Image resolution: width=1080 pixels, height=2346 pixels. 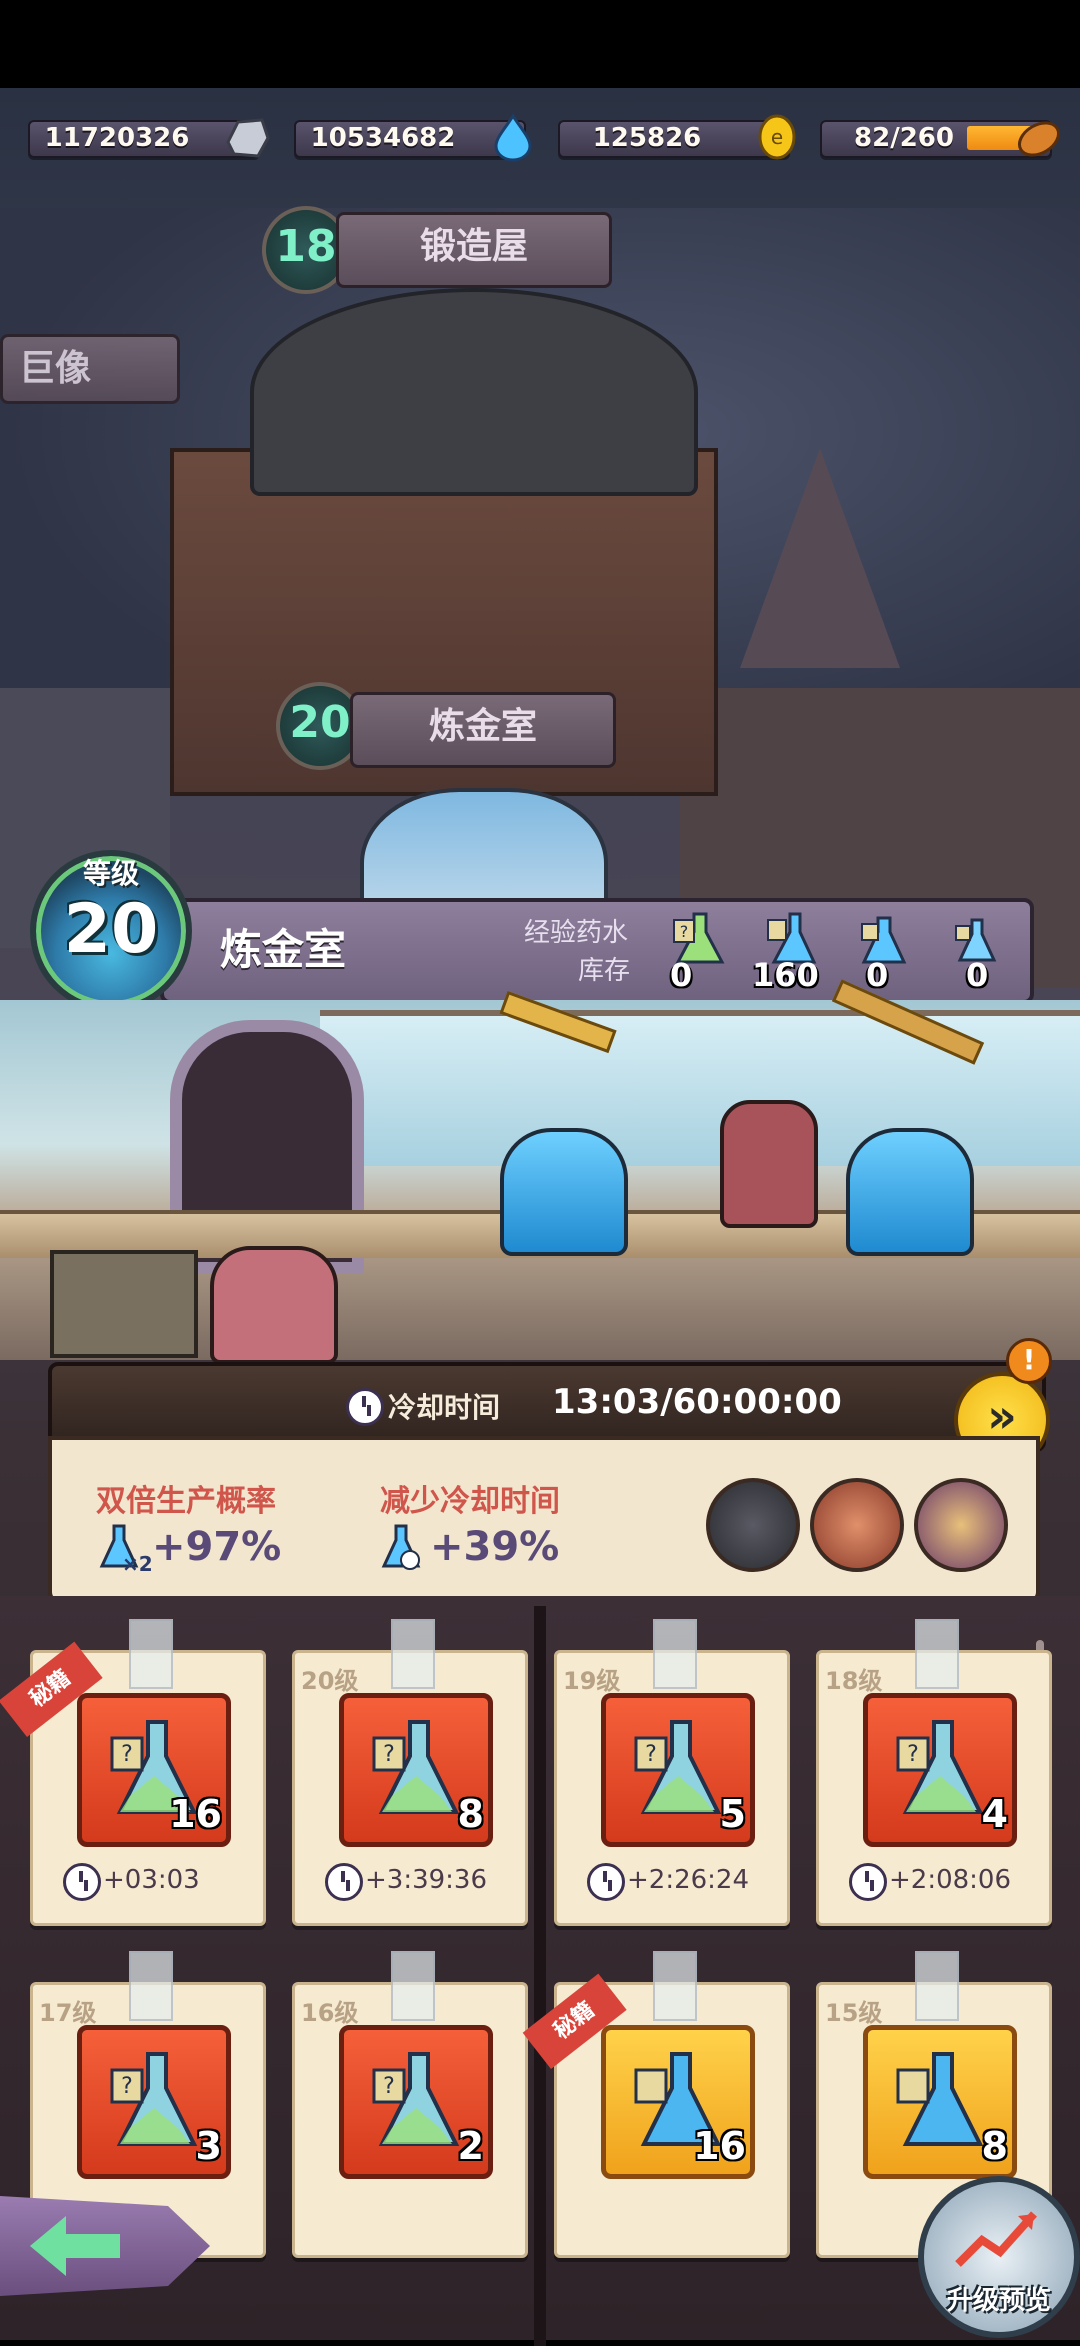 I want to click on recipe-card: 16级? 2, so click(x=410, y=2104).